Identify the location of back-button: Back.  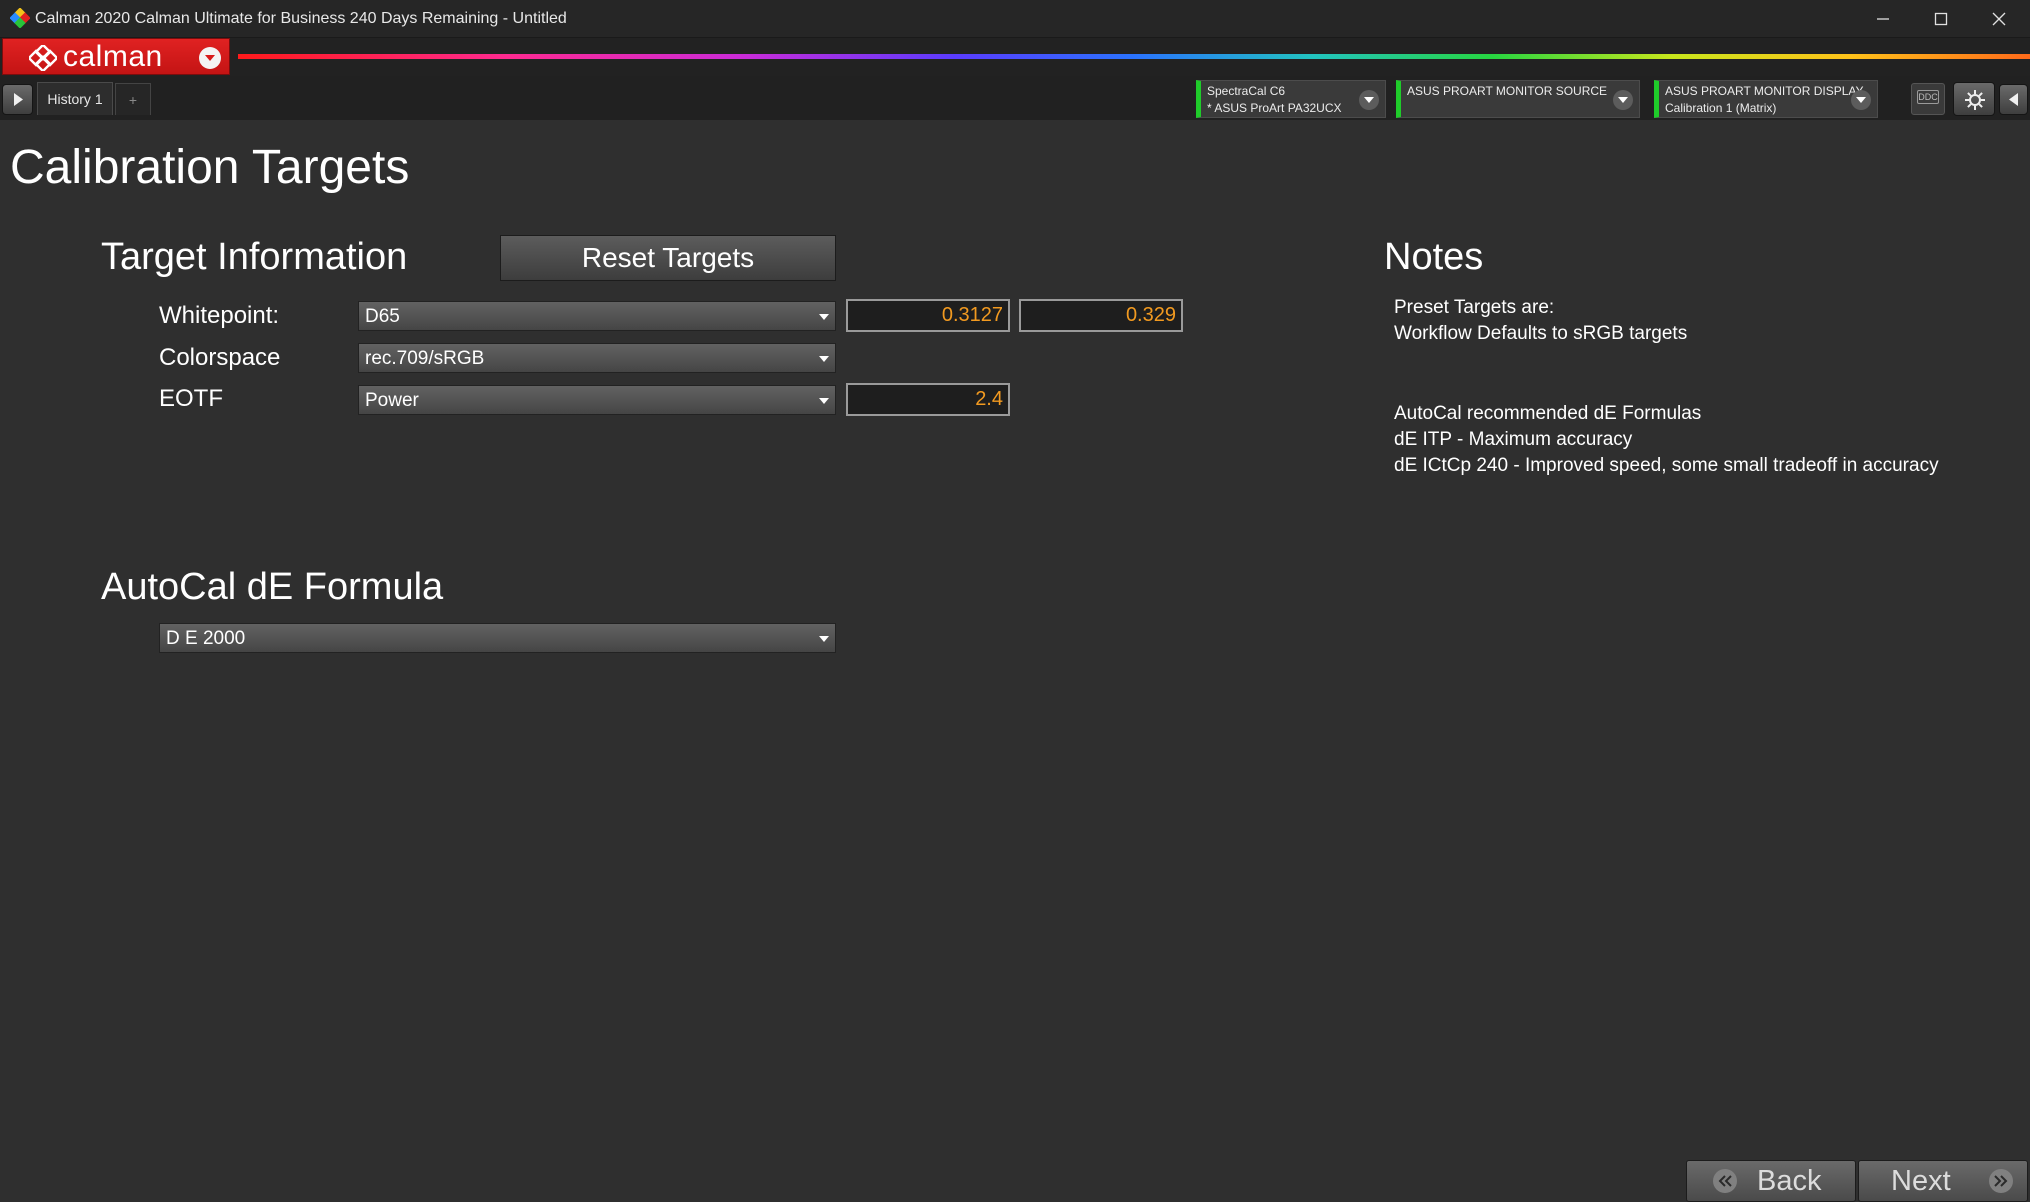
(1771, 1181).